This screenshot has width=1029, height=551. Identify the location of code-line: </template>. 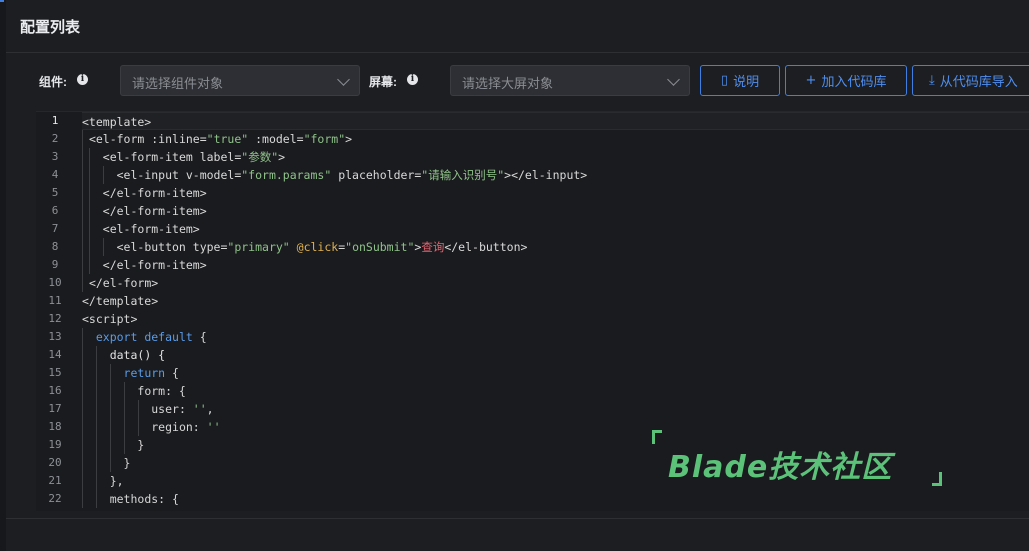
(555, 301).